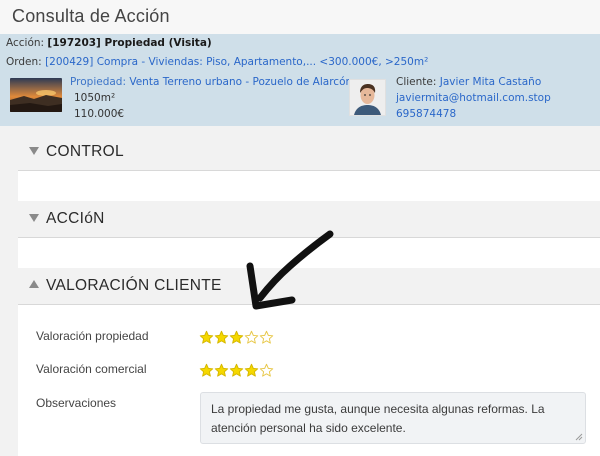  What do you see at coordinates (309, 152) in the screenshot?
I see `section-control-header: CONTROL` at bounding box center [309, 152].